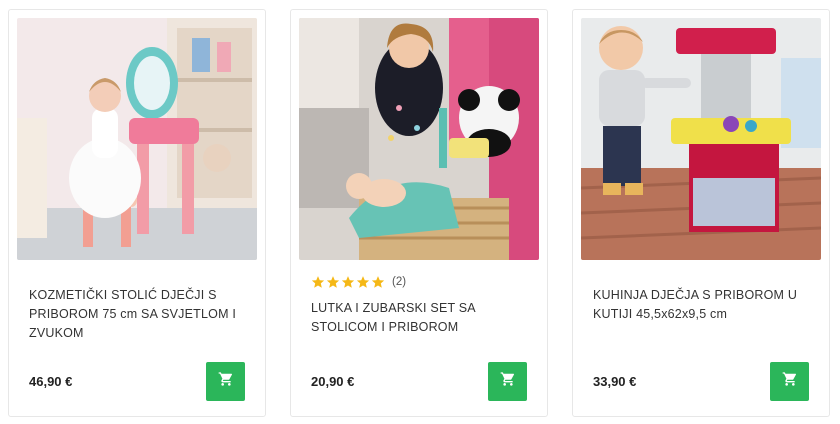 This screenshot has width=840, height=424. I want to click on rating-count: (2), so click(399, 282).